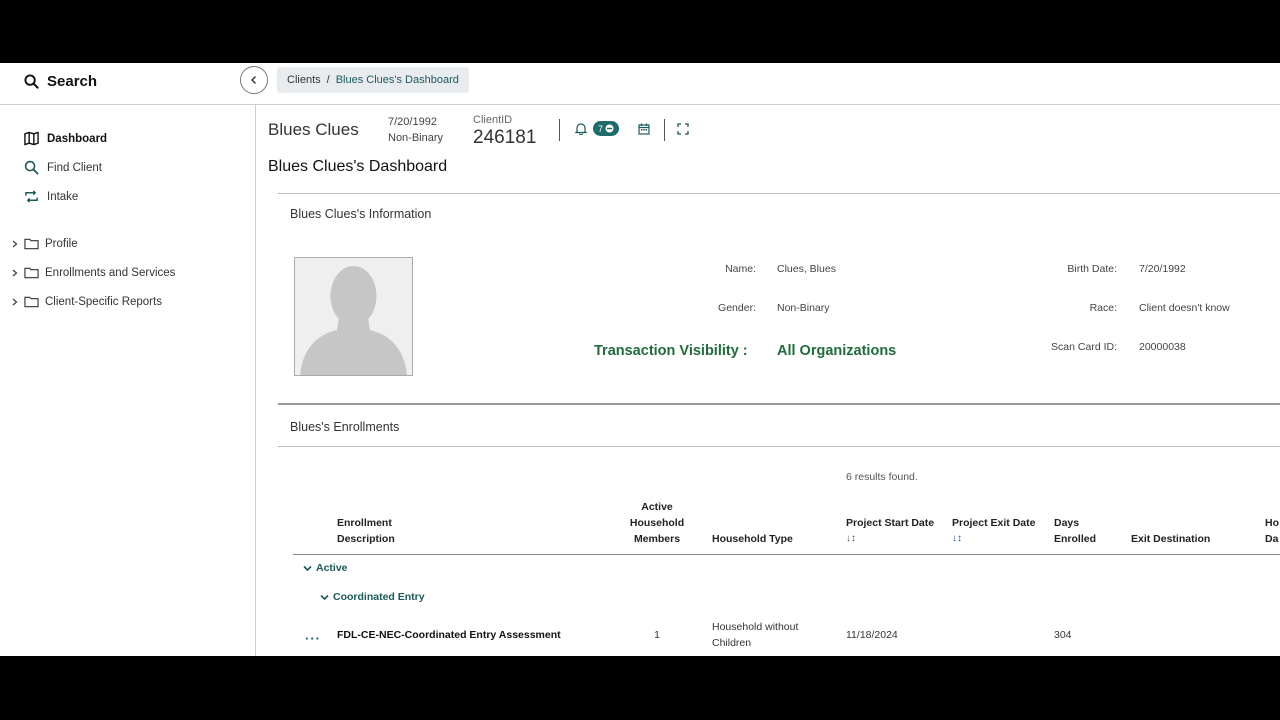 The height and width of the screenshot is (720, 1280). Describe the element at coordinates (837, 351) in the screenshot. I see `transaction-visibility-value: All Organizations` at that location.